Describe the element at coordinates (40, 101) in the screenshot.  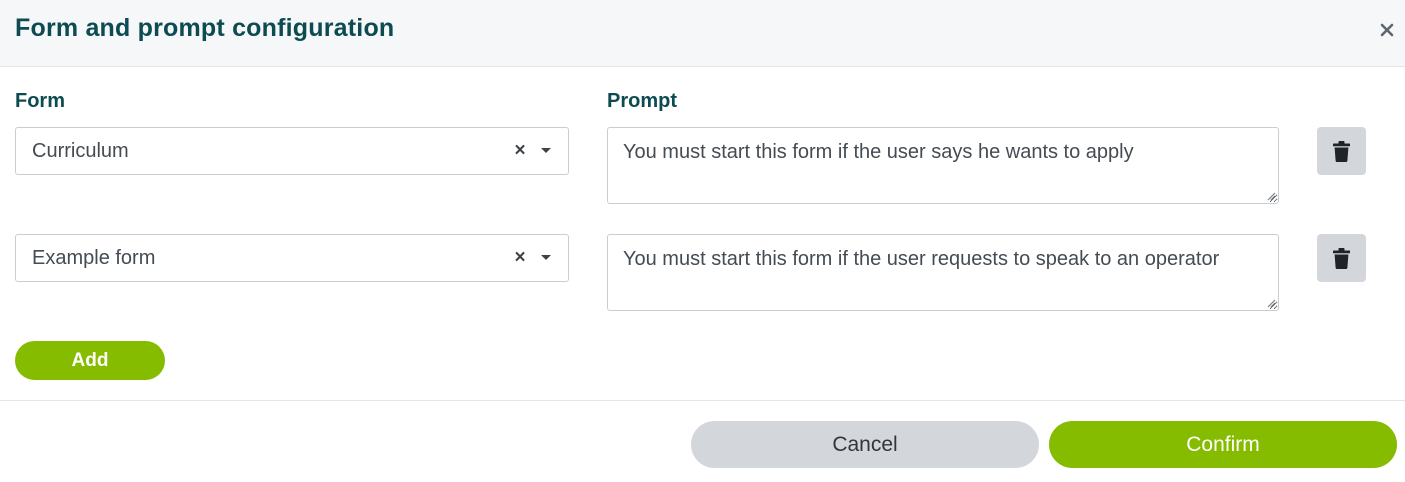
I see `form-column-label: Form` at that location.